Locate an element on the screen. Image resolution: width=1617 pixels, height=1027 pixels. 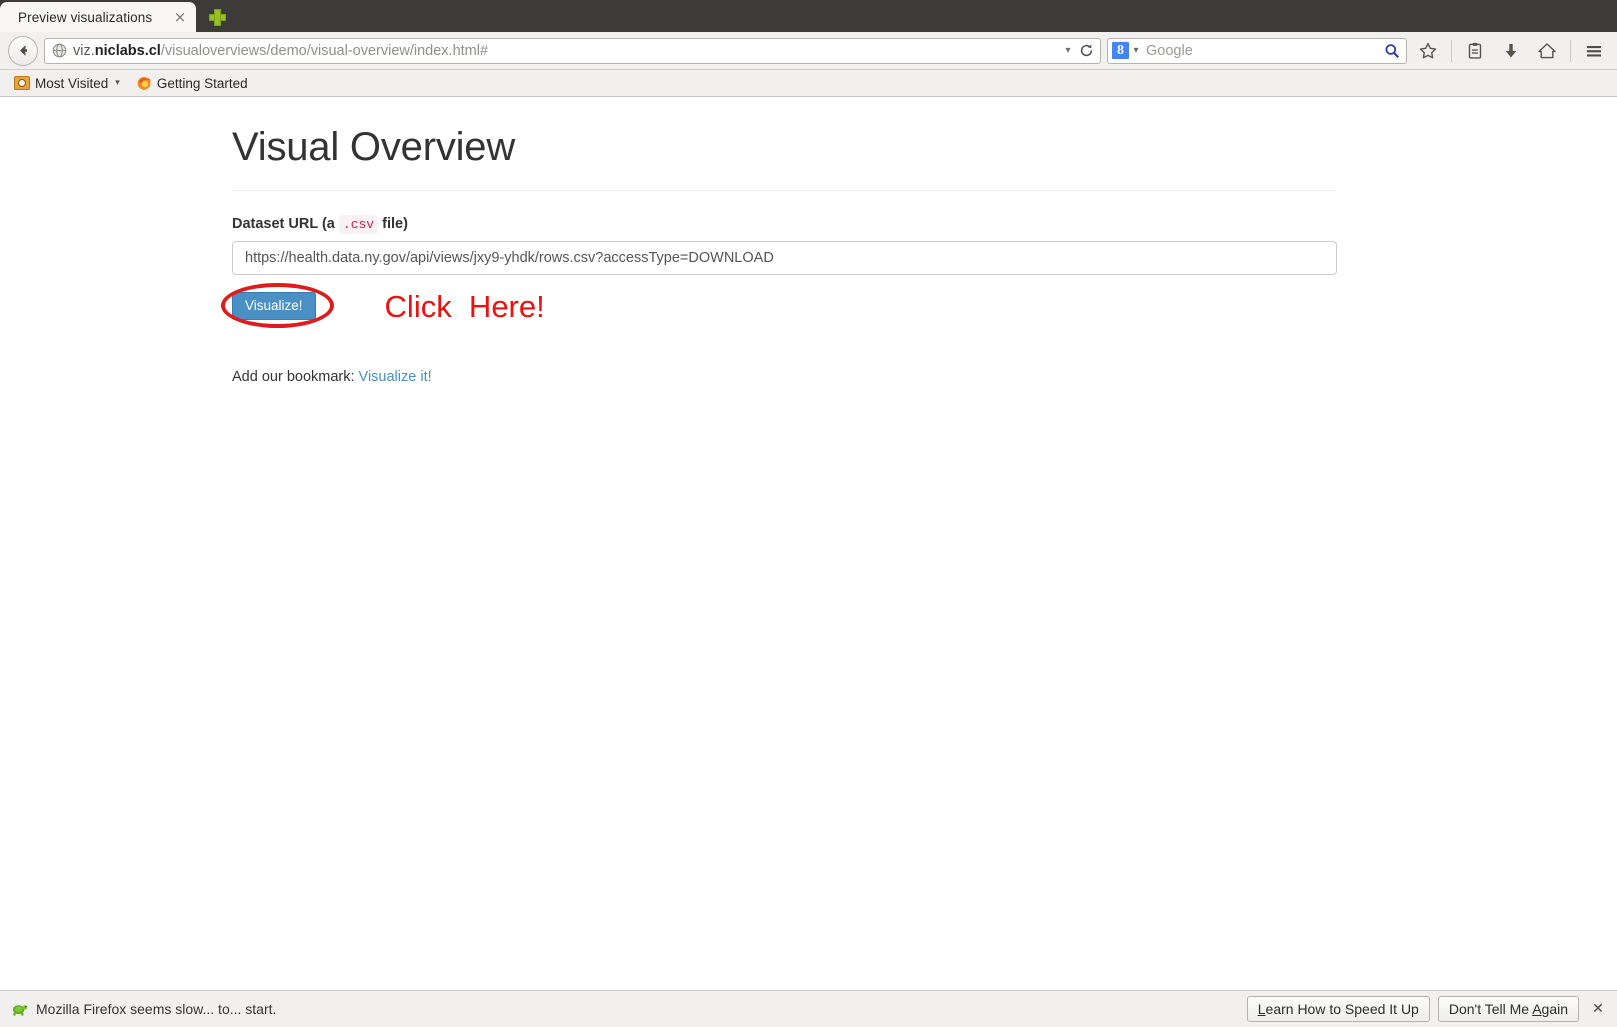
downloads-button is located at coordinates (1511, 51).